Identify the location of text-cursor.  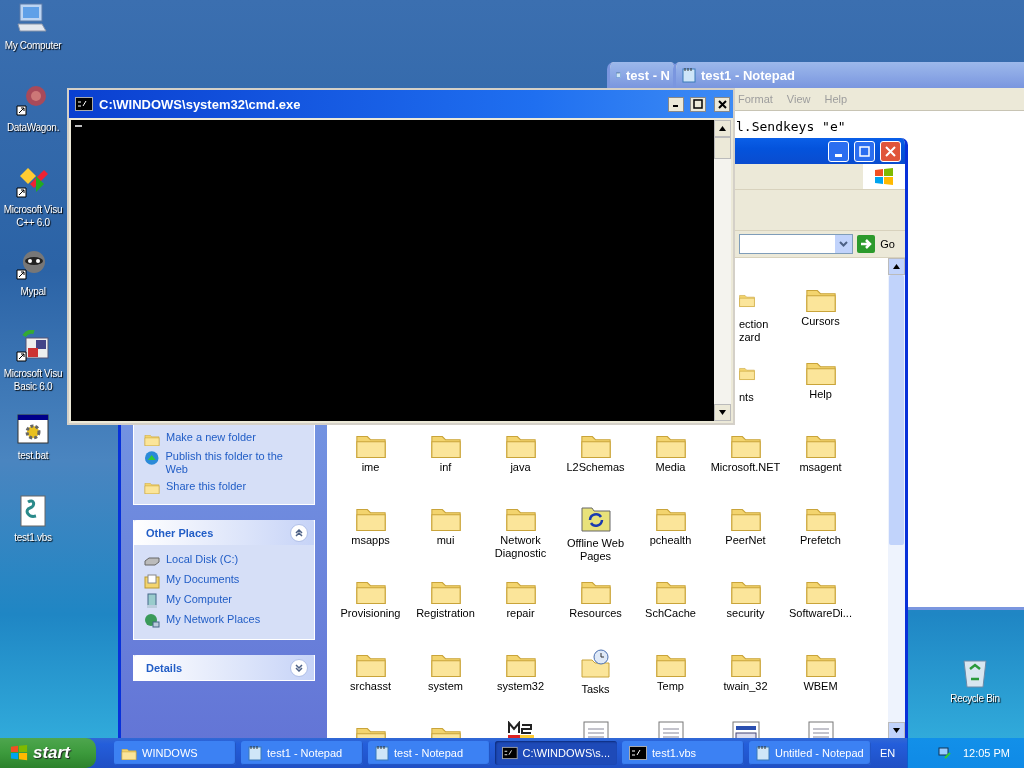
(78, 126).